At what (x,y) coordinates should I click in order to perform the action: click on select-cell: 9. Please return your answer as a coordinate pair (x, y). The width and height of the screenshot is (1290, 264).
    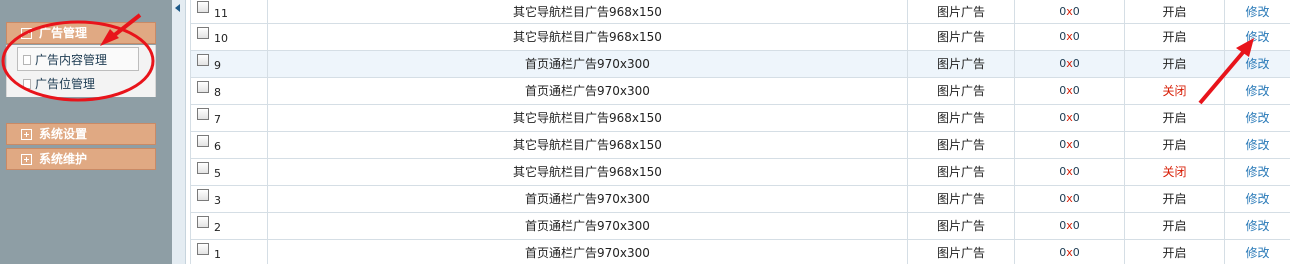
    Looking at the image, I should click on (229, 63).